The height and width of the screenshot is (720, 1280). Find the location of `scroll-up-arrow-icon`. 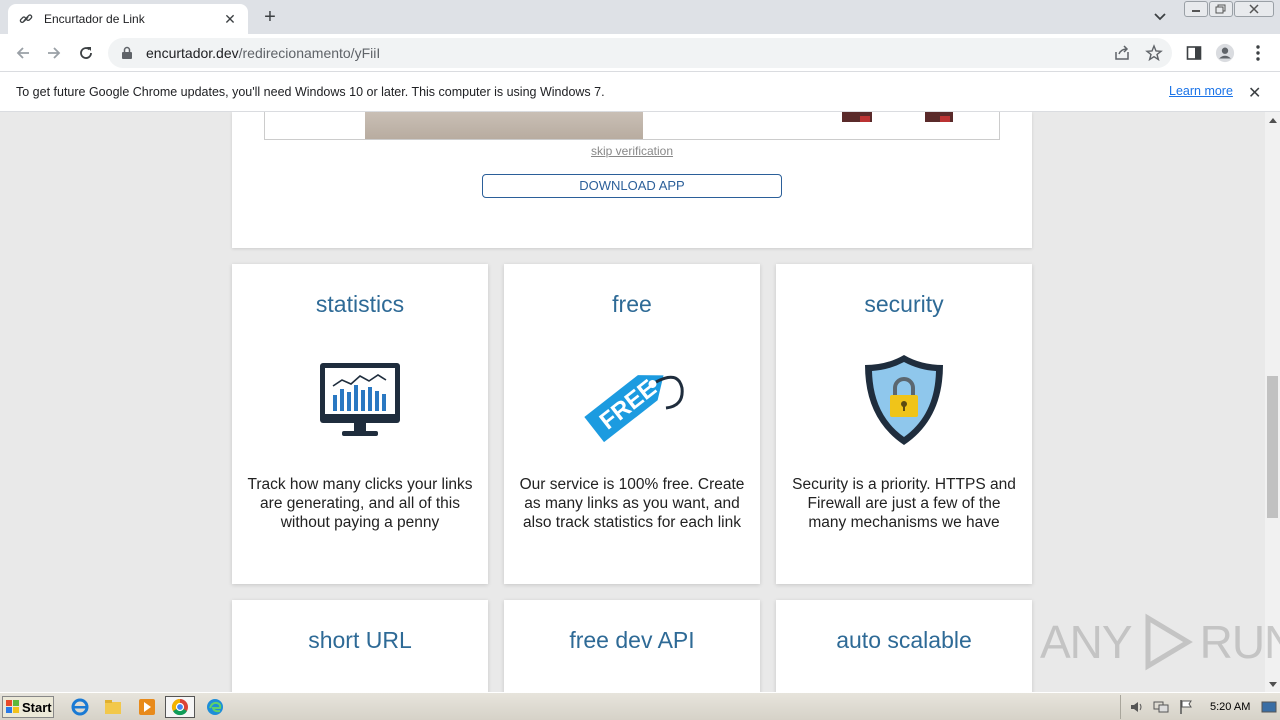

scroll-up-arrow-icon is located at coordinates (1272, 119).